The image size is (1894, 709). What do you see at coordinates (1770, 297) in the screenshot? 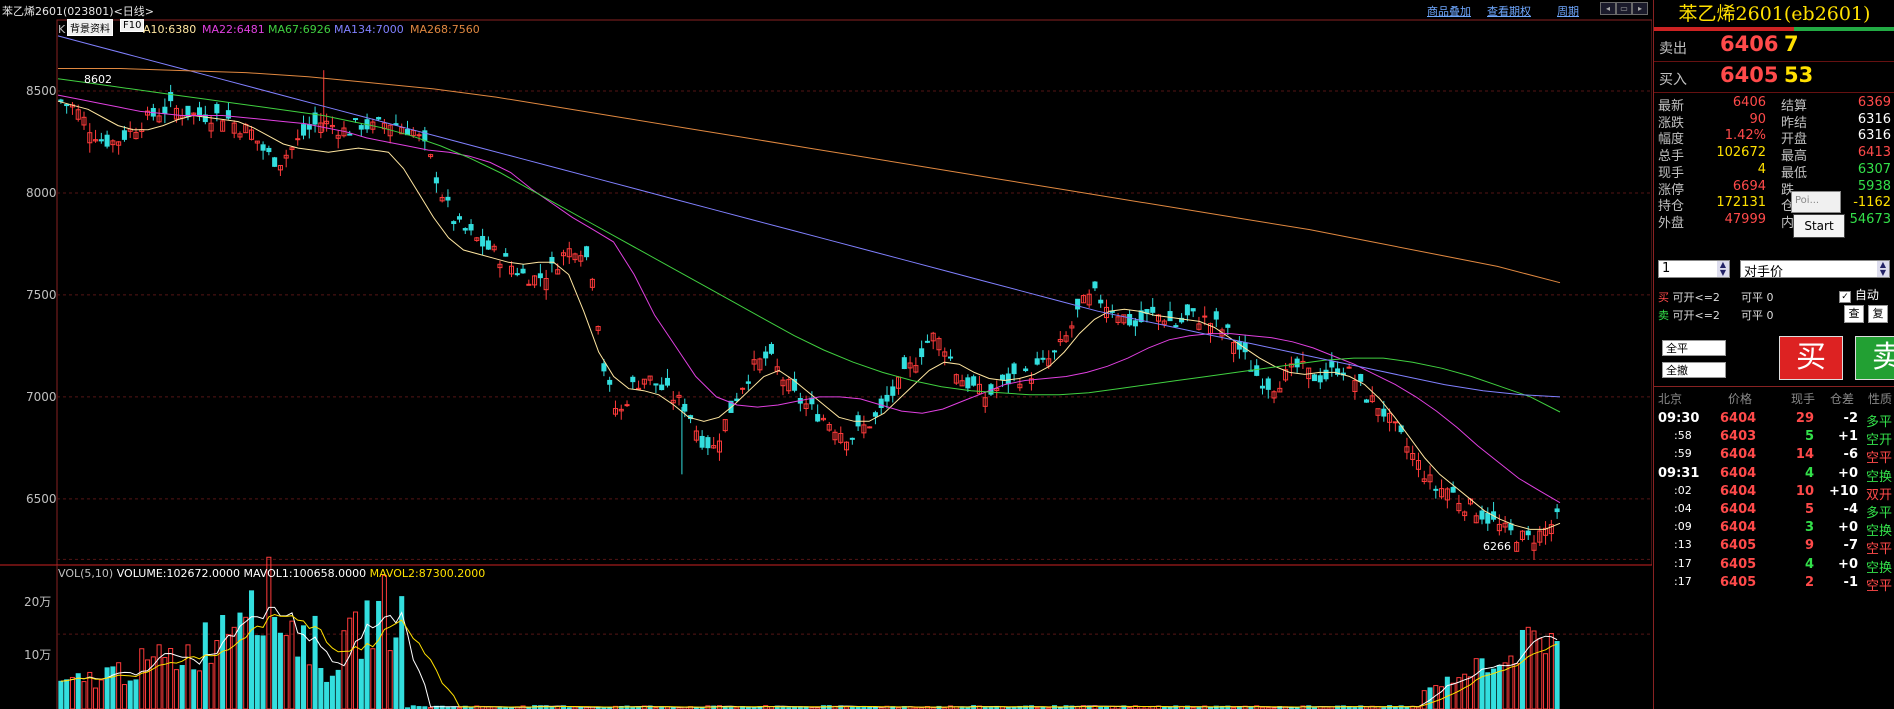
I see `buy-close-value: 0` at bounding box center [1770, 297].